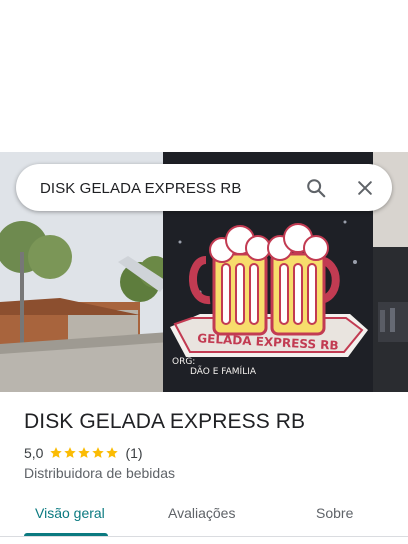 Image resolution: width=408 pixels, height=544 pixels. I want to click on search-icon, so click(316, 188).